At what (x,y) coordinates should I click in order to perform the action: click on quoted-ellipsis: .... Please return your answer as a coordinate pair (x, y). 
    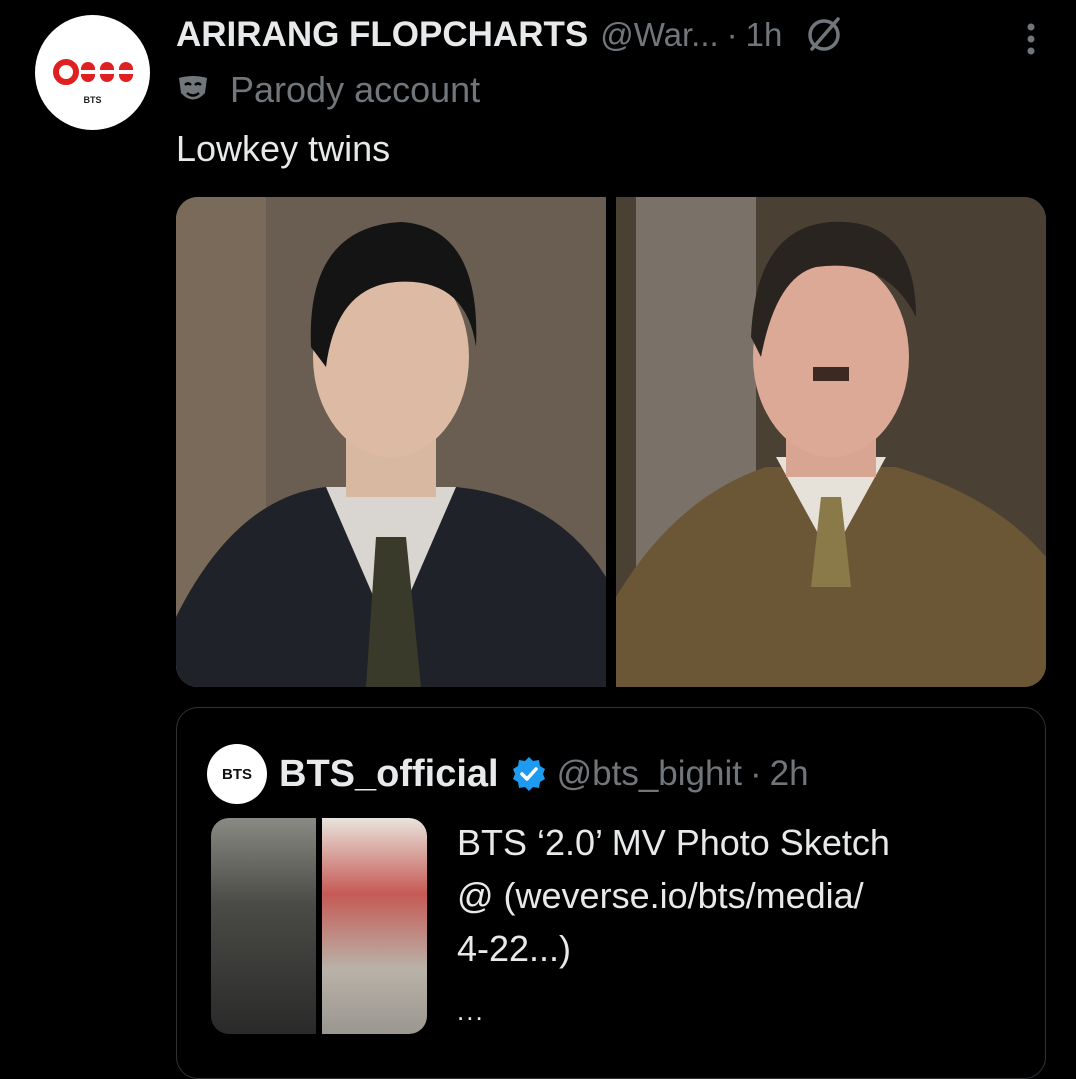
    Looking at the image, I should click on (471, 1011).